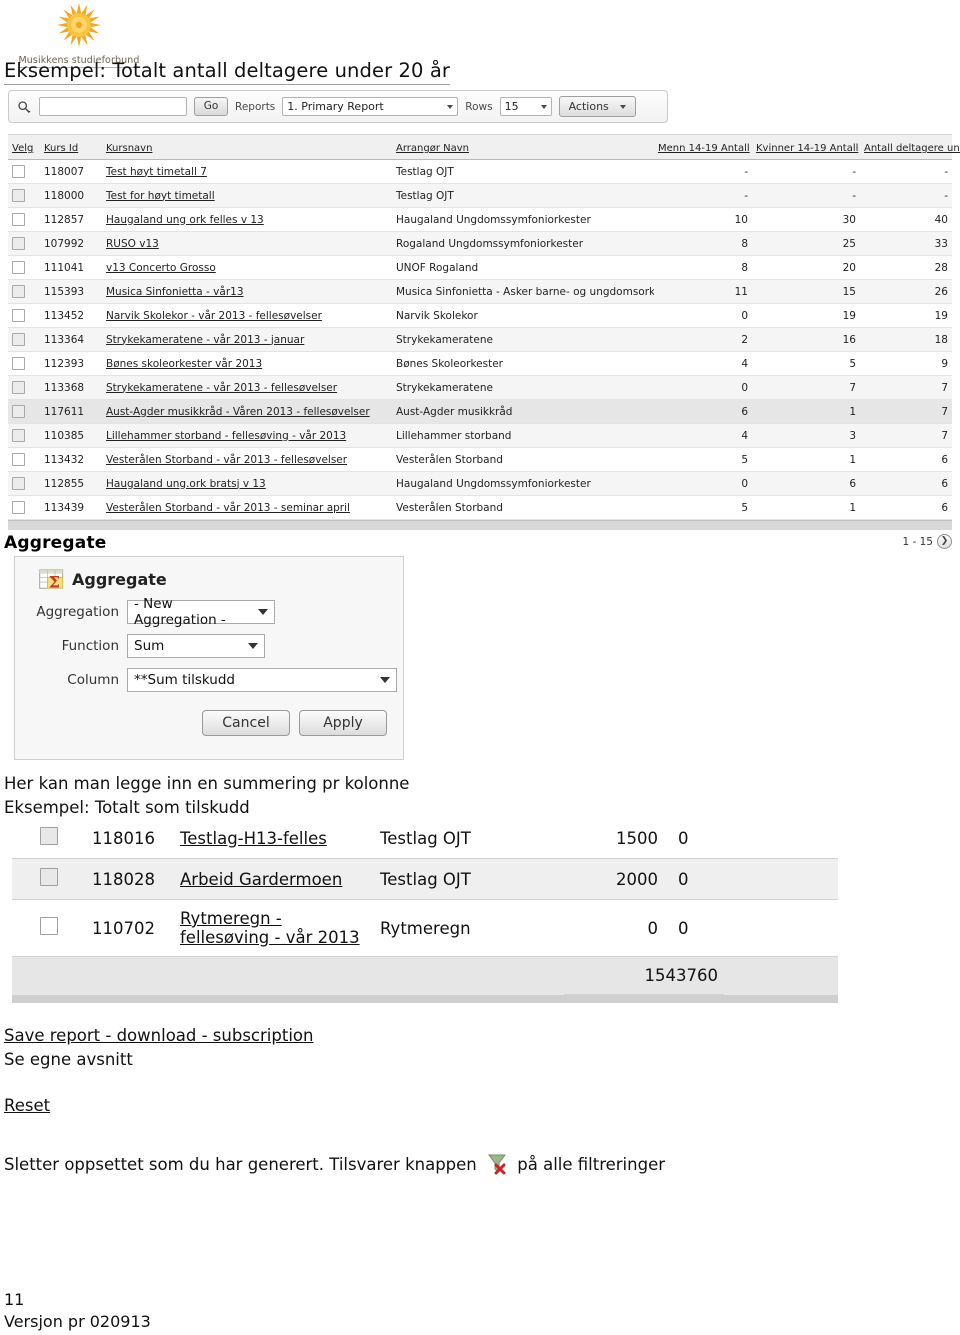  Describe the element at coordinates (588, 106) in the screenshot. I see `actions-button-label: Actions` at that location.